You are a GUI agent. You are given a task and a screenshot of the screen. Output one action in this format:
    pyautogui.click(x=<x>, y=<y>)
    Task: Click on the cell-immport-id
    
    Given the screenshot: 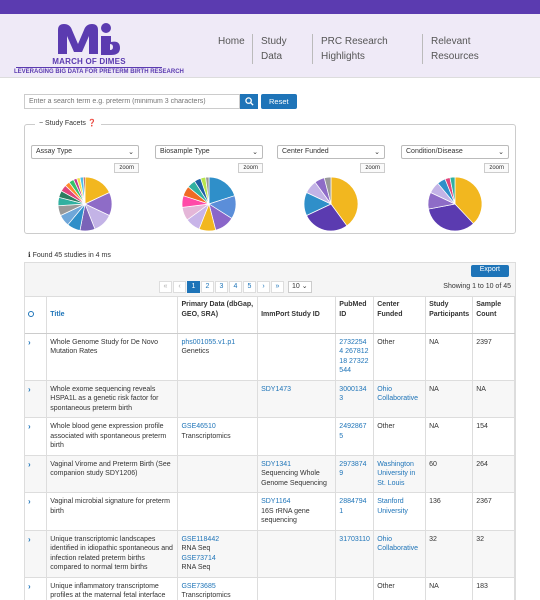 What is the action you would take?
    pyautogui.click(x=297, y=554)
    